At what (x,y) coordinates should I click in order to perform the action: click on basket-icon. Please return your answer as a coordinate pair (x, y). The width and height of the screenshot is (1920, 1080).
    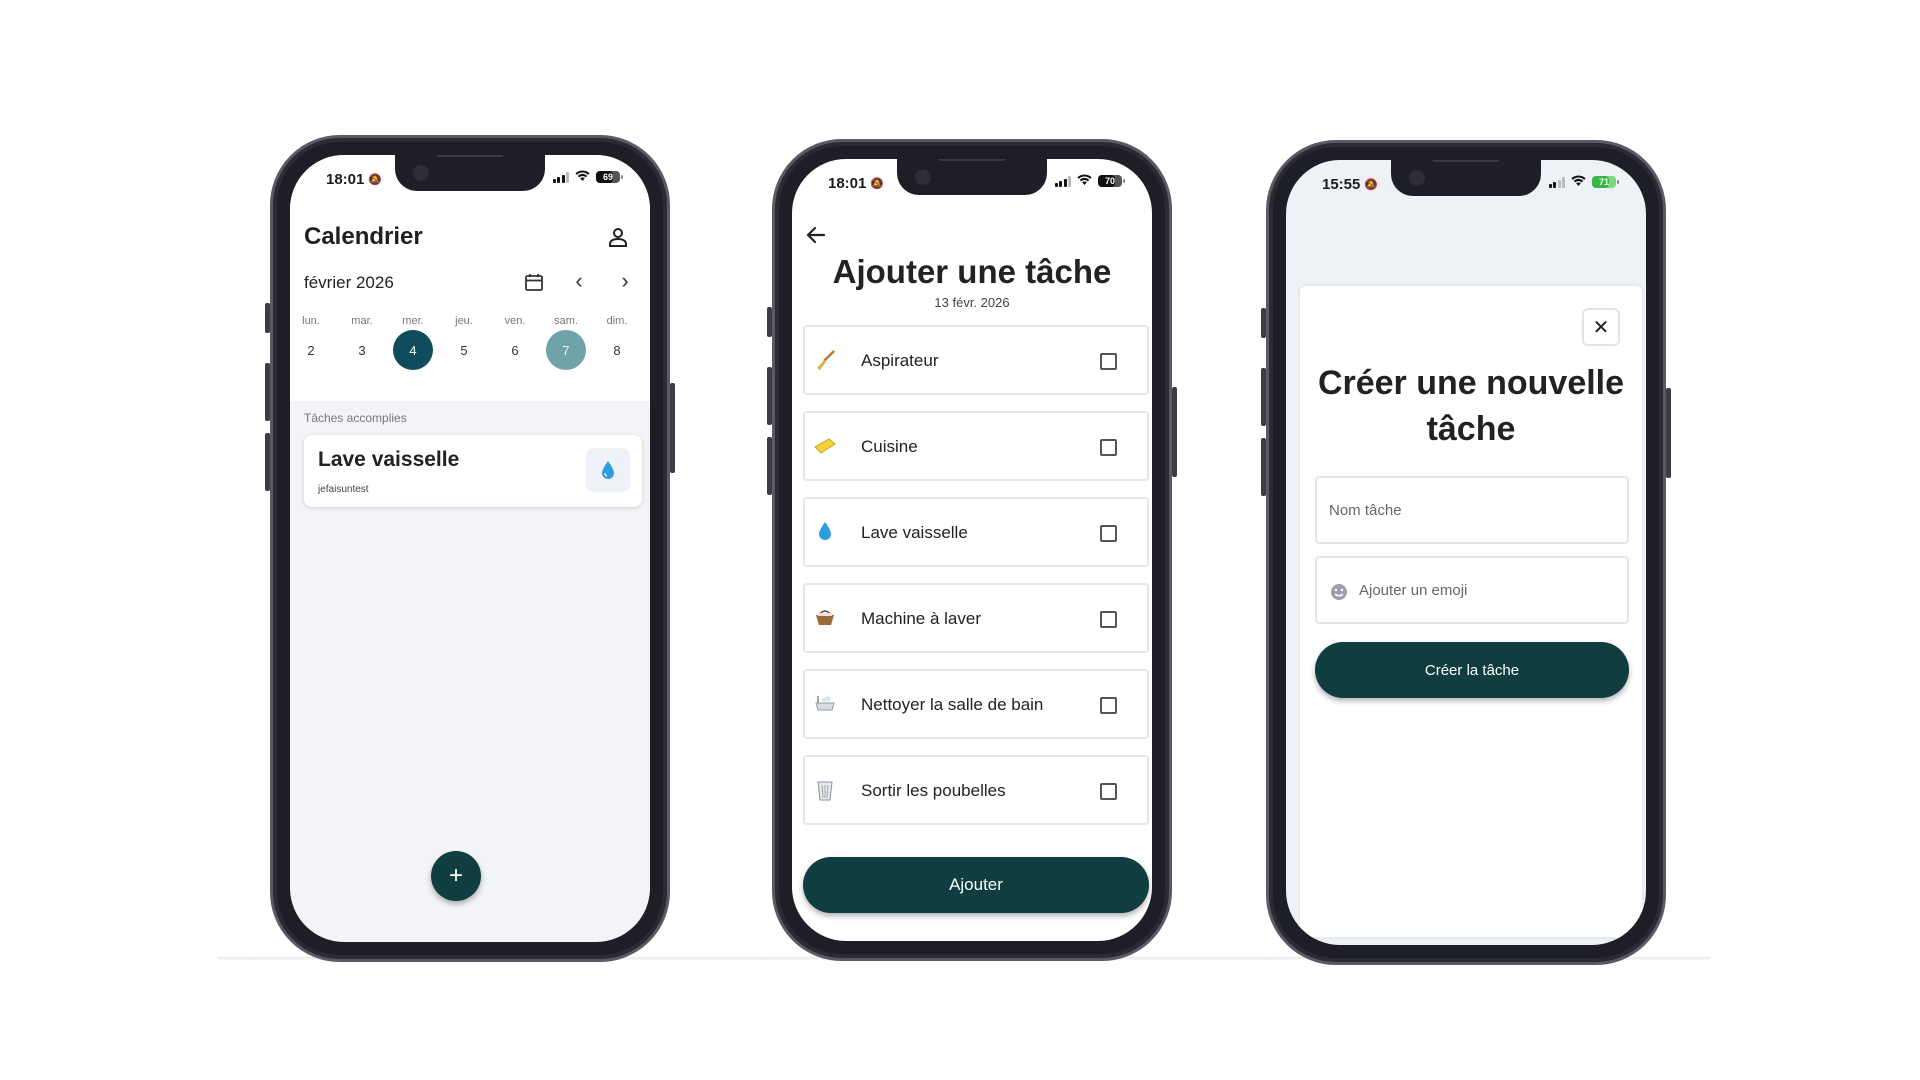
    Looking at the image, I should click on (825, 619).